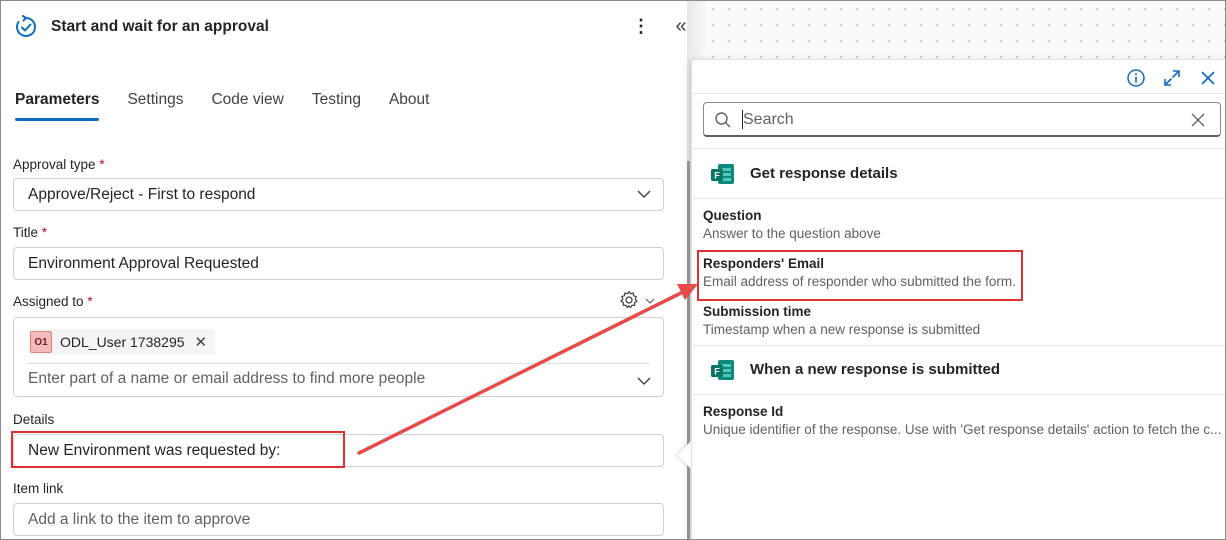 This screenshot has height=540, width=1226. Describe the element at coordinates (160, 26) in the screenshot. I see `panel-title: Start and wait for an approval` at that location.